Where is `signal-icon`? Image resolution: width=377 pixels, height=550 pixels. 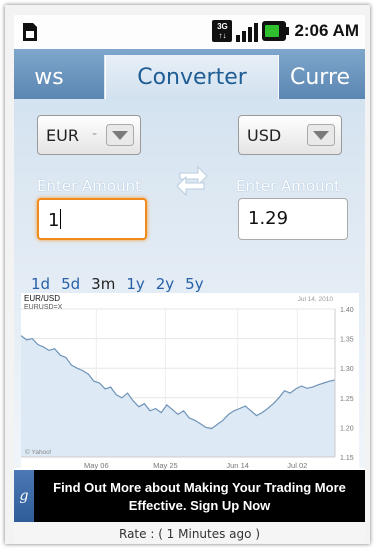
signal-icon is located at coordinates (247, 31).